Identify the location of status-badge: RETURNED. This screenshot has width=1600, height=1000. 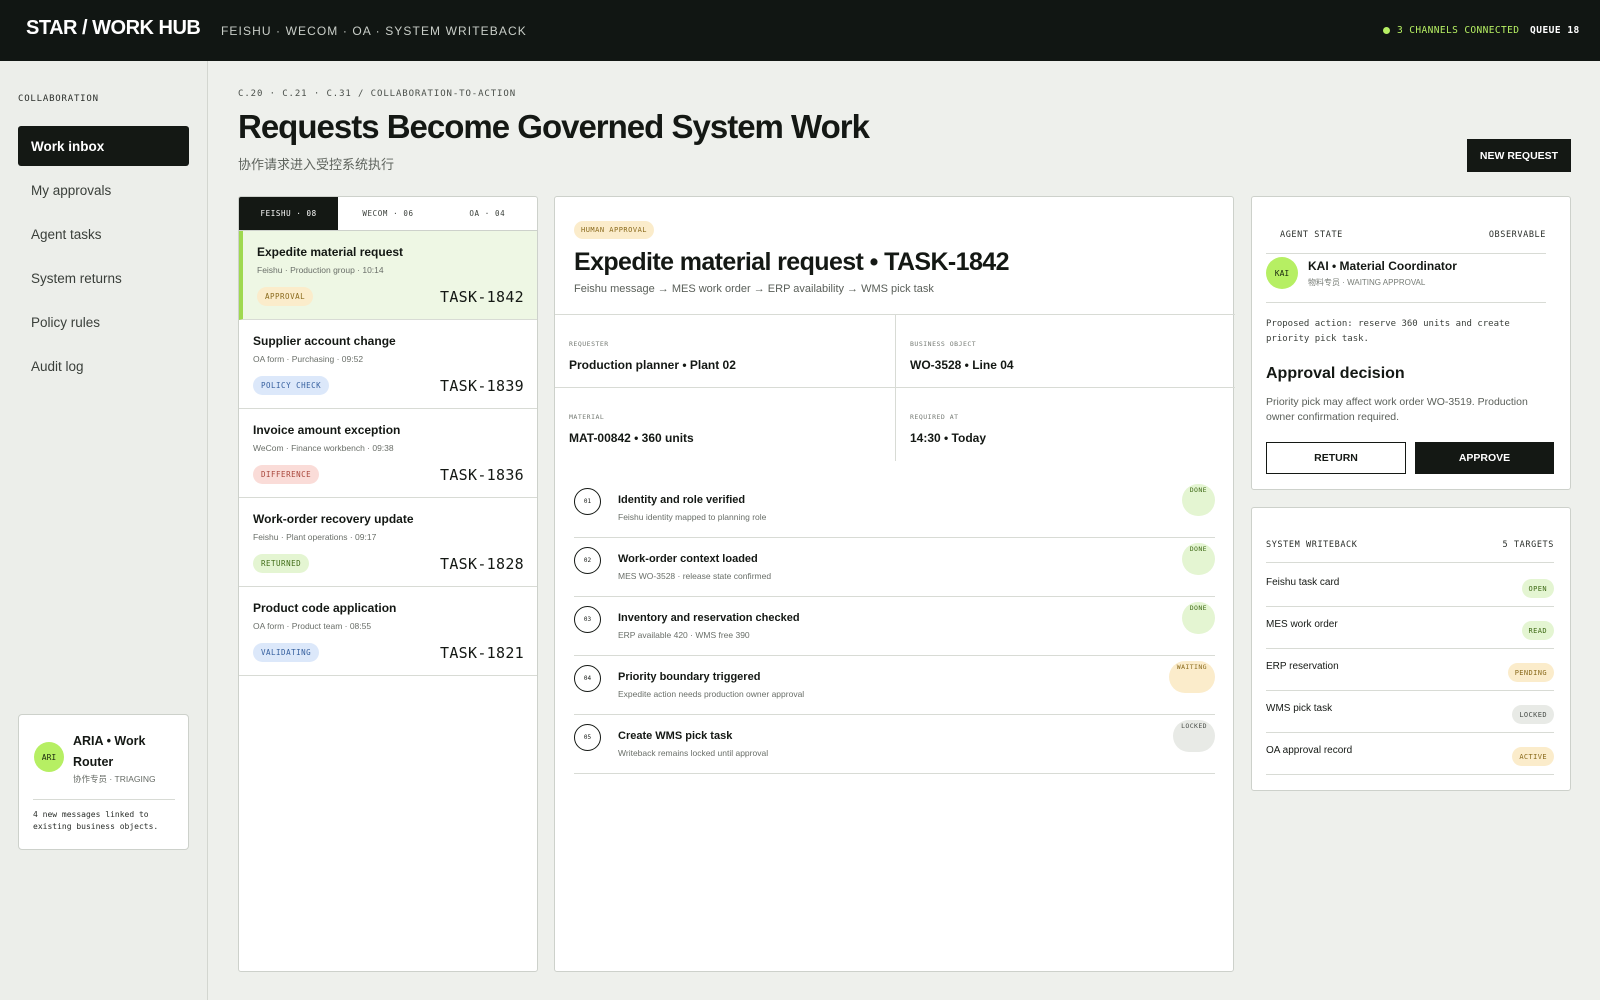
(281, 563).